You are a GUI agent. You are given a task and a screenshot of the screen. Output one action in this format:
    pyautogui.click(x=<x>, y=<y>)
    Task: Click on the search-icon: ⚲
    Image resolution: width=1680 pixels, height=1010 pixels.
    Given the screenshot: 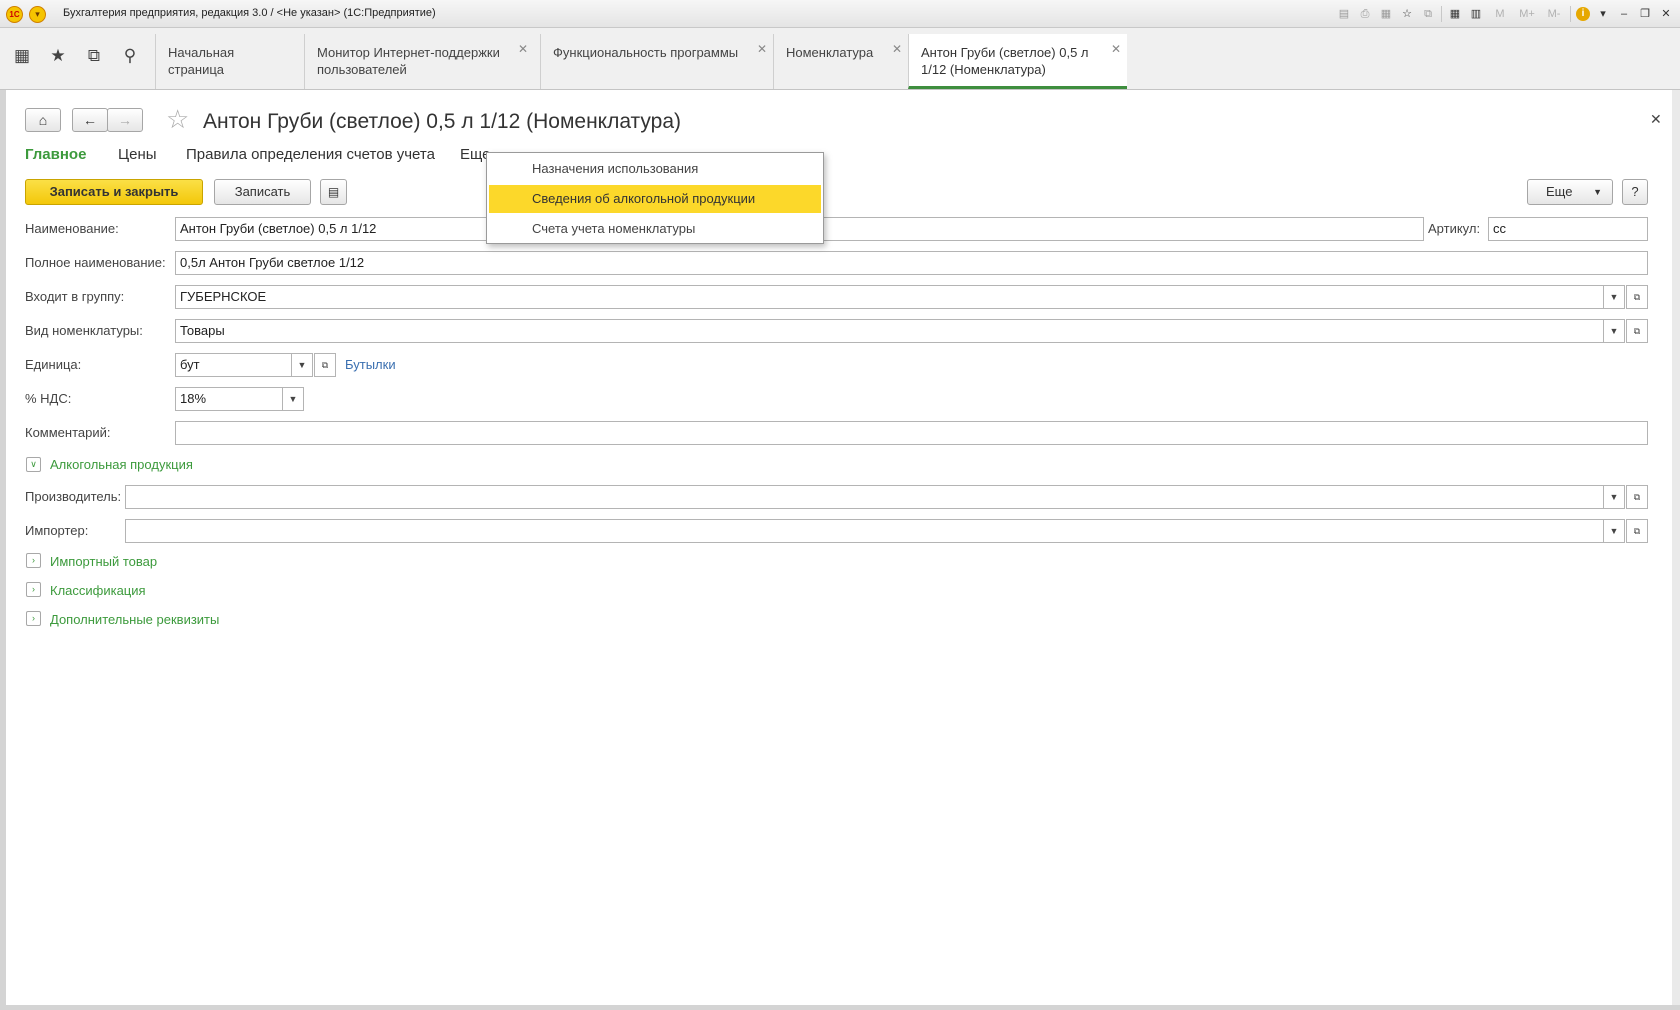 What is the action you would take?
    pyautogui.click(x=130, y=56)
    